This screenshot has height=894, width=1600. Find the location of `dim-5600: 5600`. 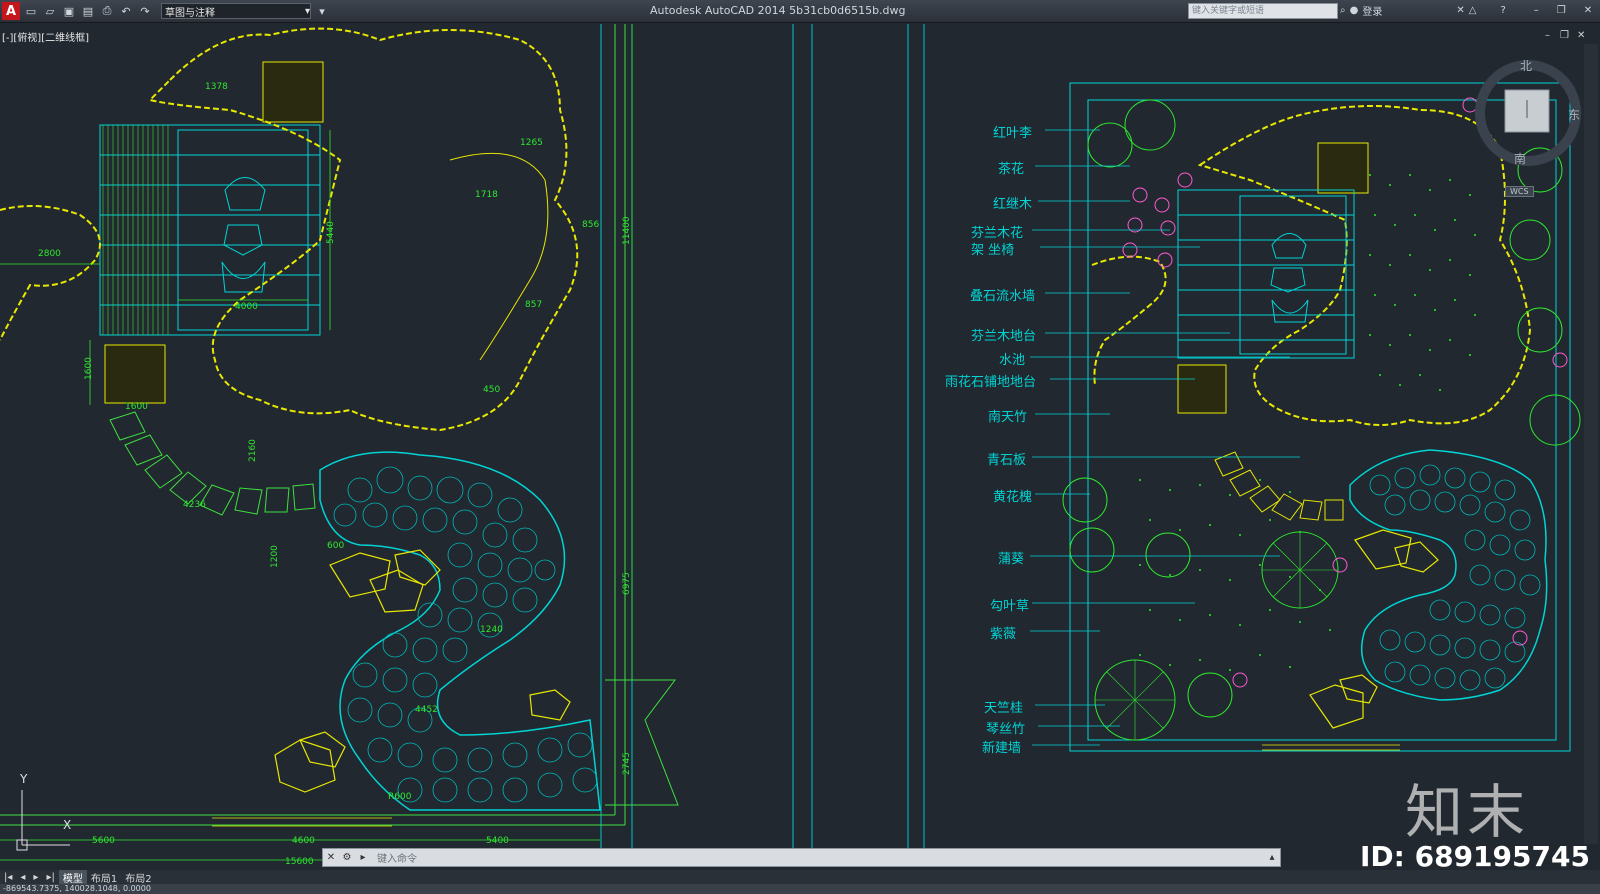

dim-5600: 5600 is located at coordinates (103, 841).